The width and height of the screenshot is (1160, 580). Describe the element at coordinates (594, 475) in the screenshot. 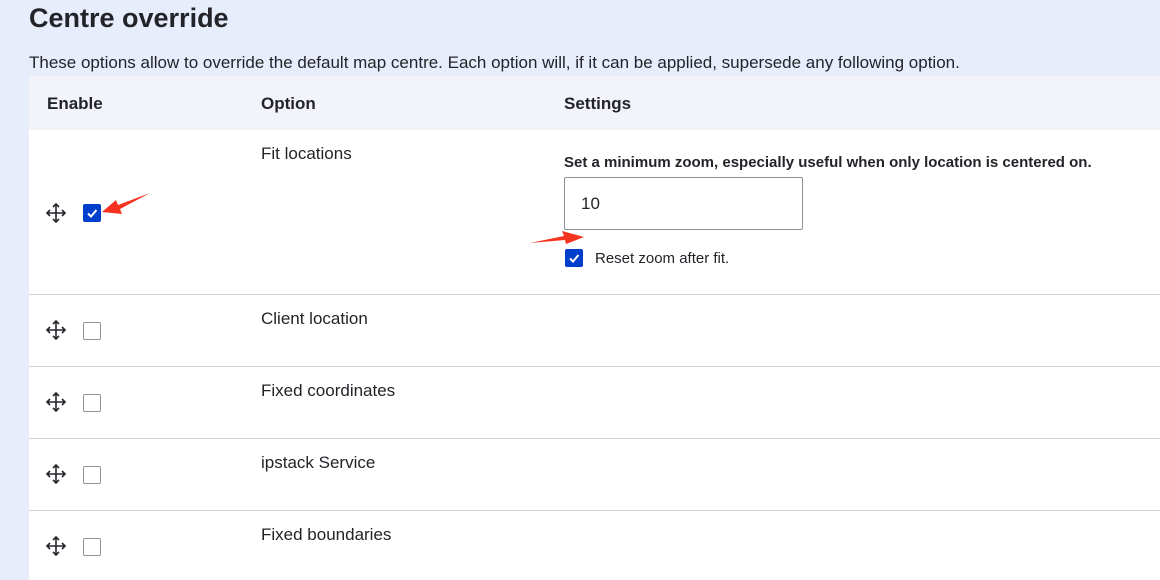

I see `table-row-ipstack-service: ipstack Service` at that location.